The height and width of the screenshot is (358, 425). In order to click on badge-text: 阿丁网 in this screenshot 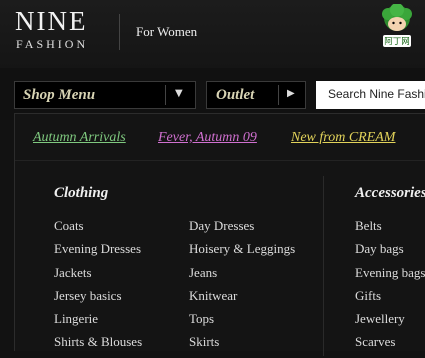, I will do `click(397, 42)`.